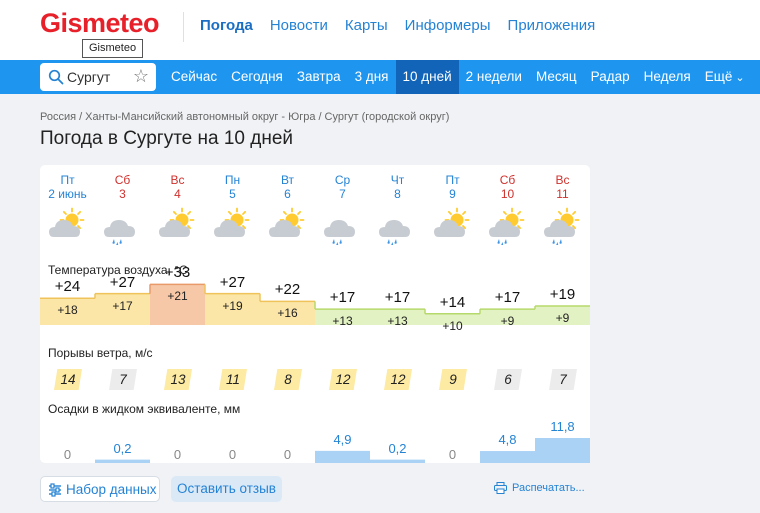  I want to click on day-name: Пн, so click(232, 180).